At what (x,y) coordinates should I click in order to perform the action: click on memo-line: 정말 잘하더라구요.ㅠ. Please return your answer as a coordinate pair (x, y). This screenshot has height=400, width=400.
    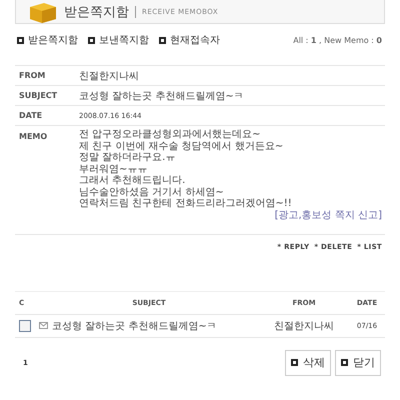
    Looking at the image, I should click on (127, 158).